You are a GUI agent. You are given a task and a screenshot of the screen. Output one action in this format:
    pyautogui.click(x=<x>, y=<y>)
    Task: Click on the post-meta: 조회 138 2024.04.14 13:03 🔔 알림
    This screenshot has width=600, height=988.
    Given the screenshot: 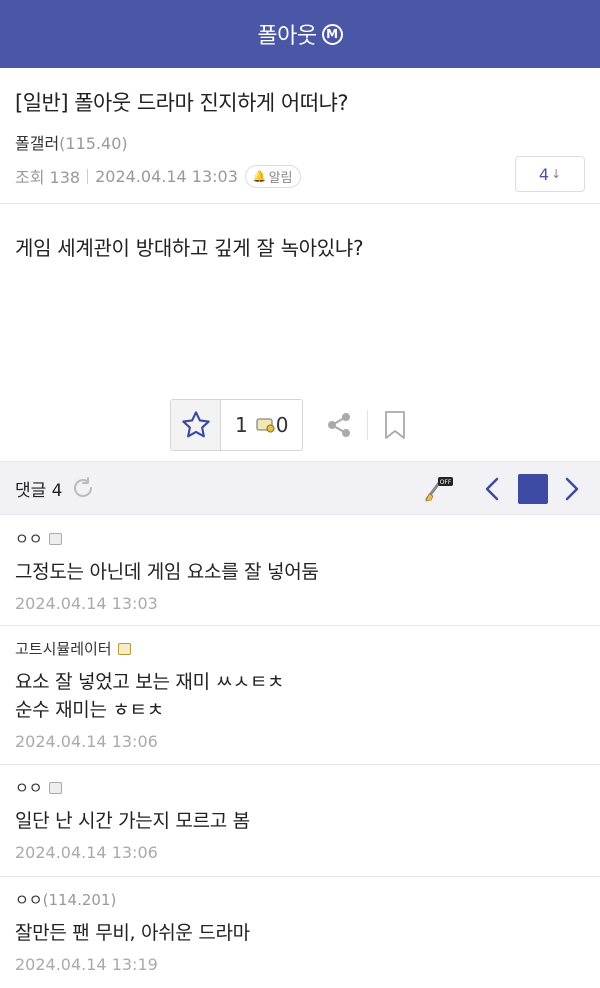 What is the action you would take?
    pyautogui.click(x=158, y=176)
    